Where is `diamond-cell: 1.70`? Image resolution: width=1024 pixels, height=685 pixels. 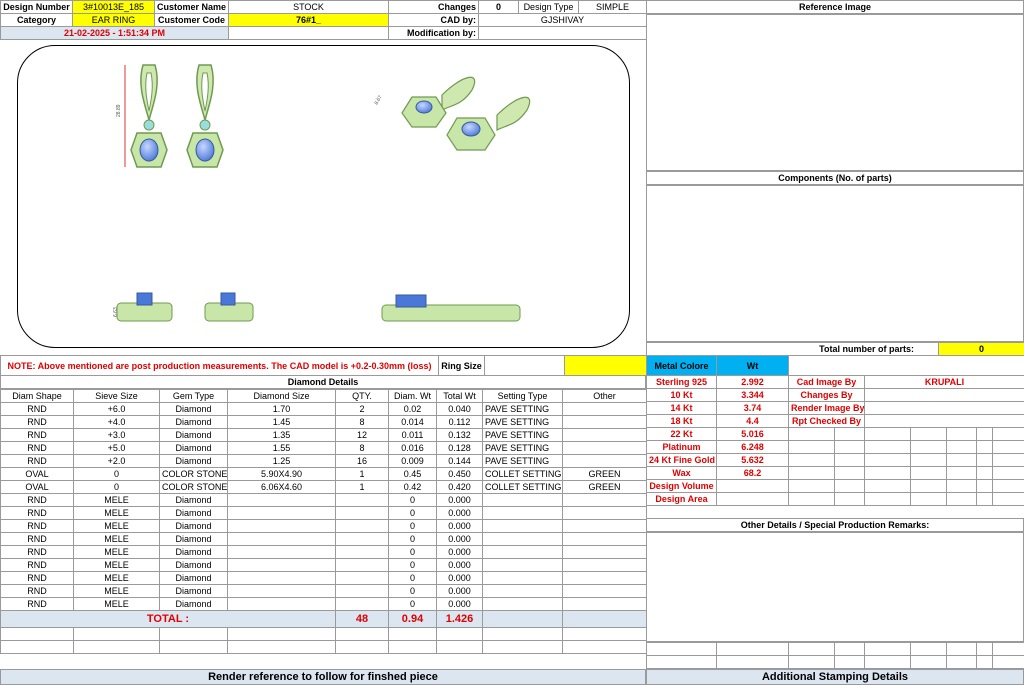 diamond-cell: 1.70 is located at coordinates (281, 409).